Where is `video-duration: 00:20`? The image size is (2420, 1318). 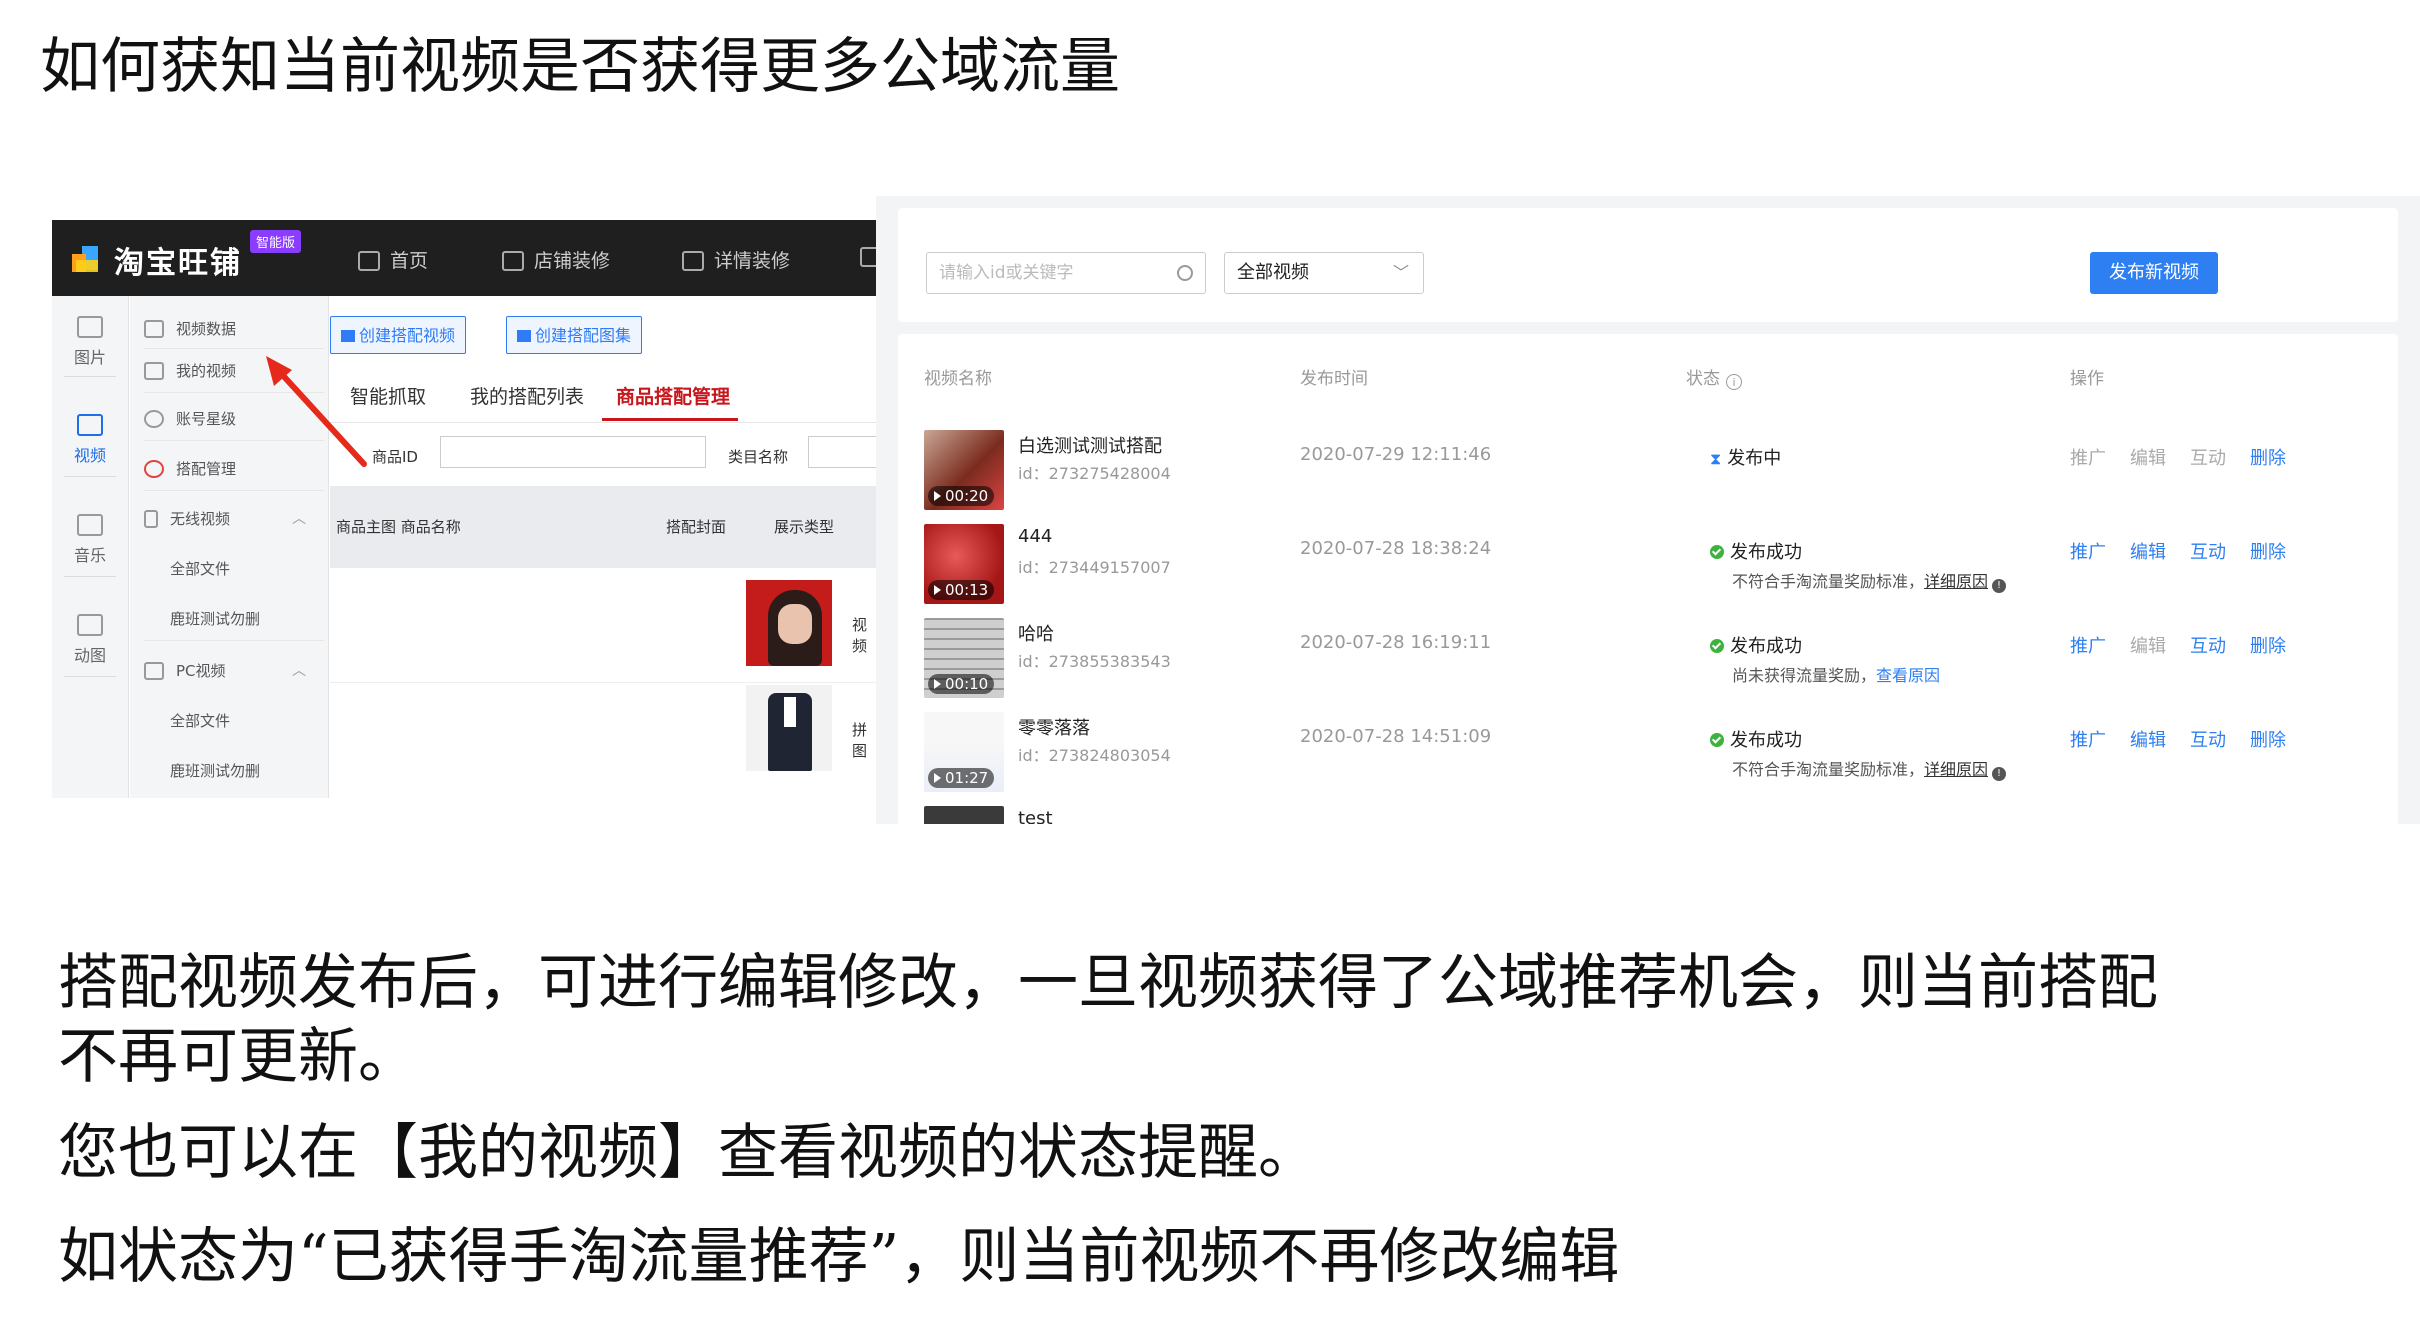 video-duration: 00:20 is located at coordinates (961, 496).